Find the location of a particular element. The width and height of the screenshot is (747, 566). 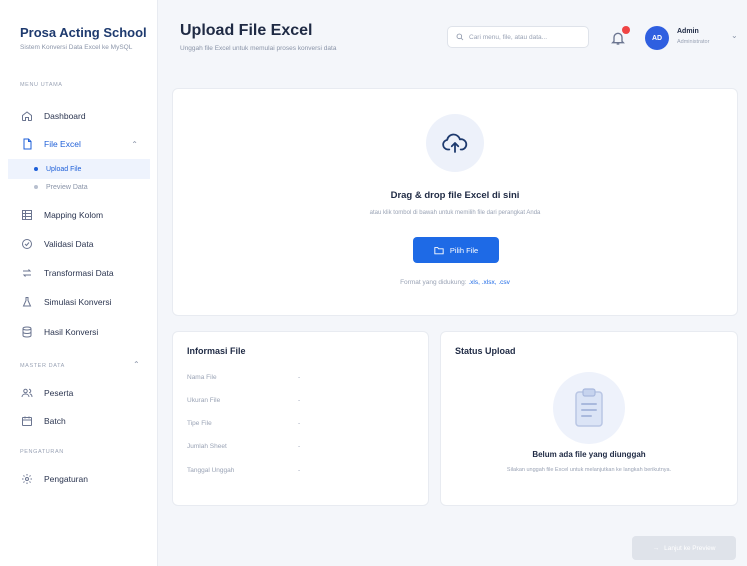

file-info-title: Informasi File is located at coordinates (216, 351).